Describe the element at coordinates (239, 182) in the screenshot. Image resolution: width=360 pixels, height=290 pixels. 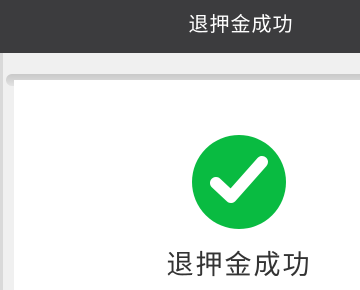
I see `success-checkmark-icon` at that location.